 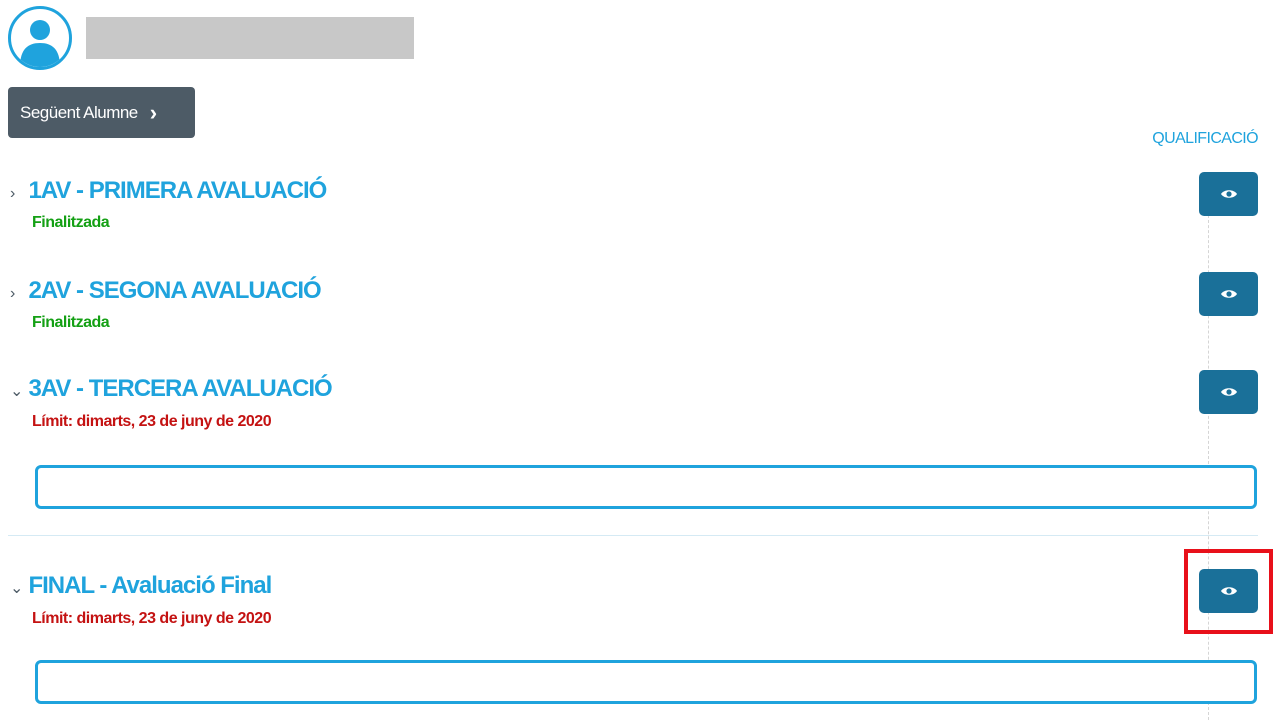 I want to click on highlight-box, so click(x=1228, y=591).